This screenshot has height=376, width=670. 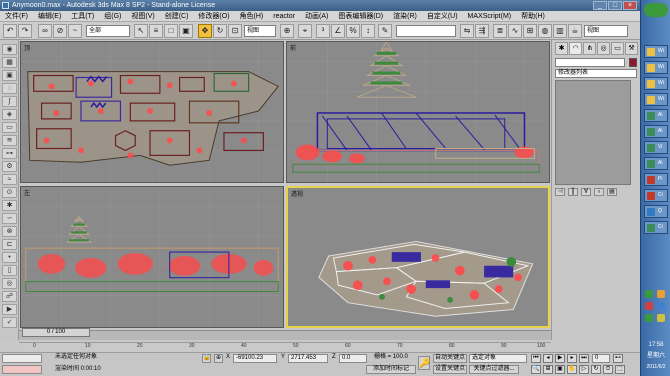 What do you see at coordinates (9, 257) in the screenshot?
I see `point-point-icon: •` at bounding box center [9, 257].